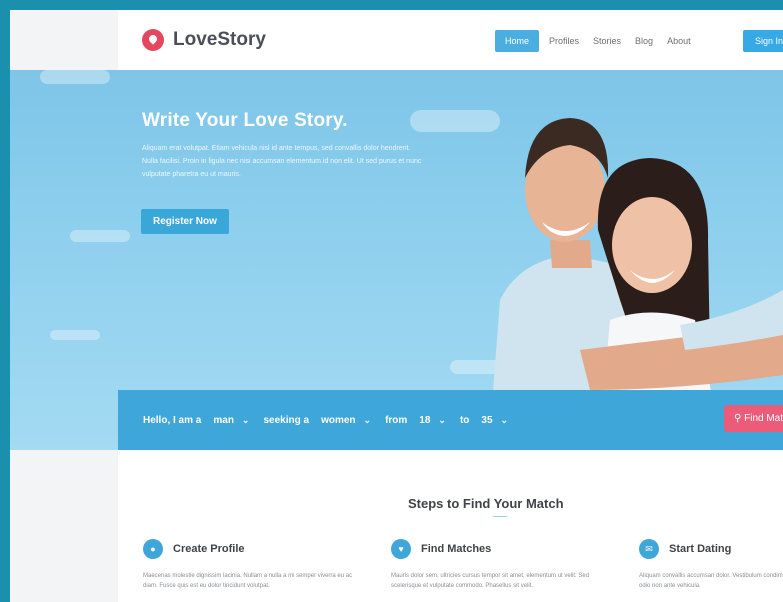 The width and height of the screenshot is (783, 602). Describe the element at coordinates (500, 516) in the screenshot. I see `title-divider` at that location.